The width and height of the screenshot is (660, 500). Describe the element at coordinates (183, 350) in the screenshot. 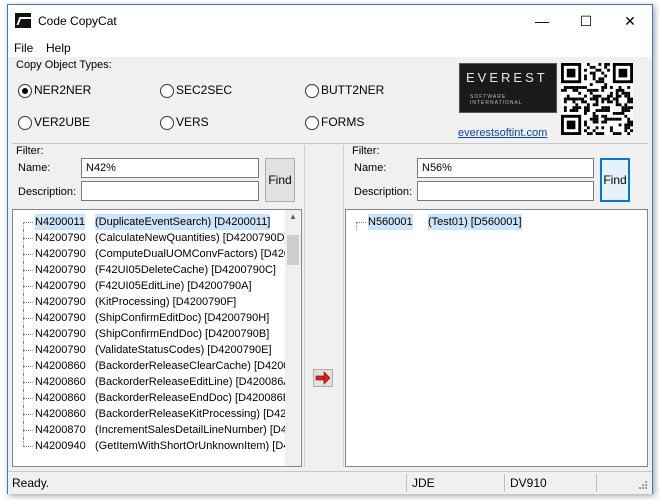

I see `tree-item-description: (ValidateStatusCodes) [D4200790E]` at that location.